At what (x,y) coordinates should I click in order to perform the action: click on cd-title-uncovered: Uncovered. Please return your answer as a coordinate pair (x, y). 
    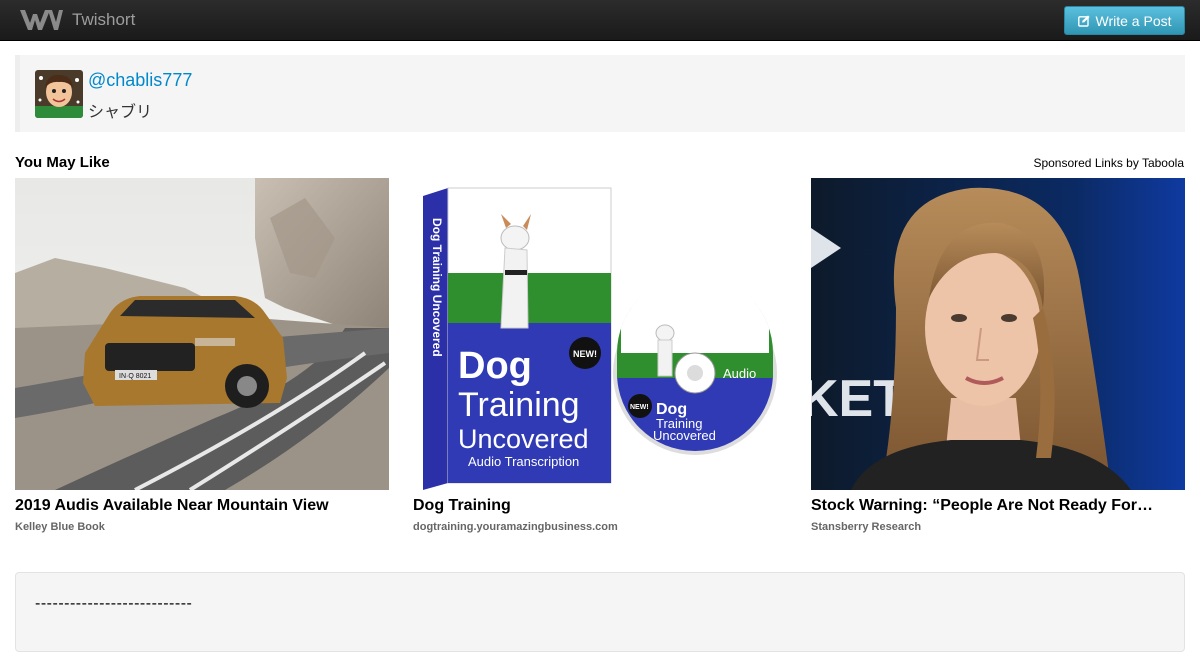
    Looking at the image, I should click on (684, 435).